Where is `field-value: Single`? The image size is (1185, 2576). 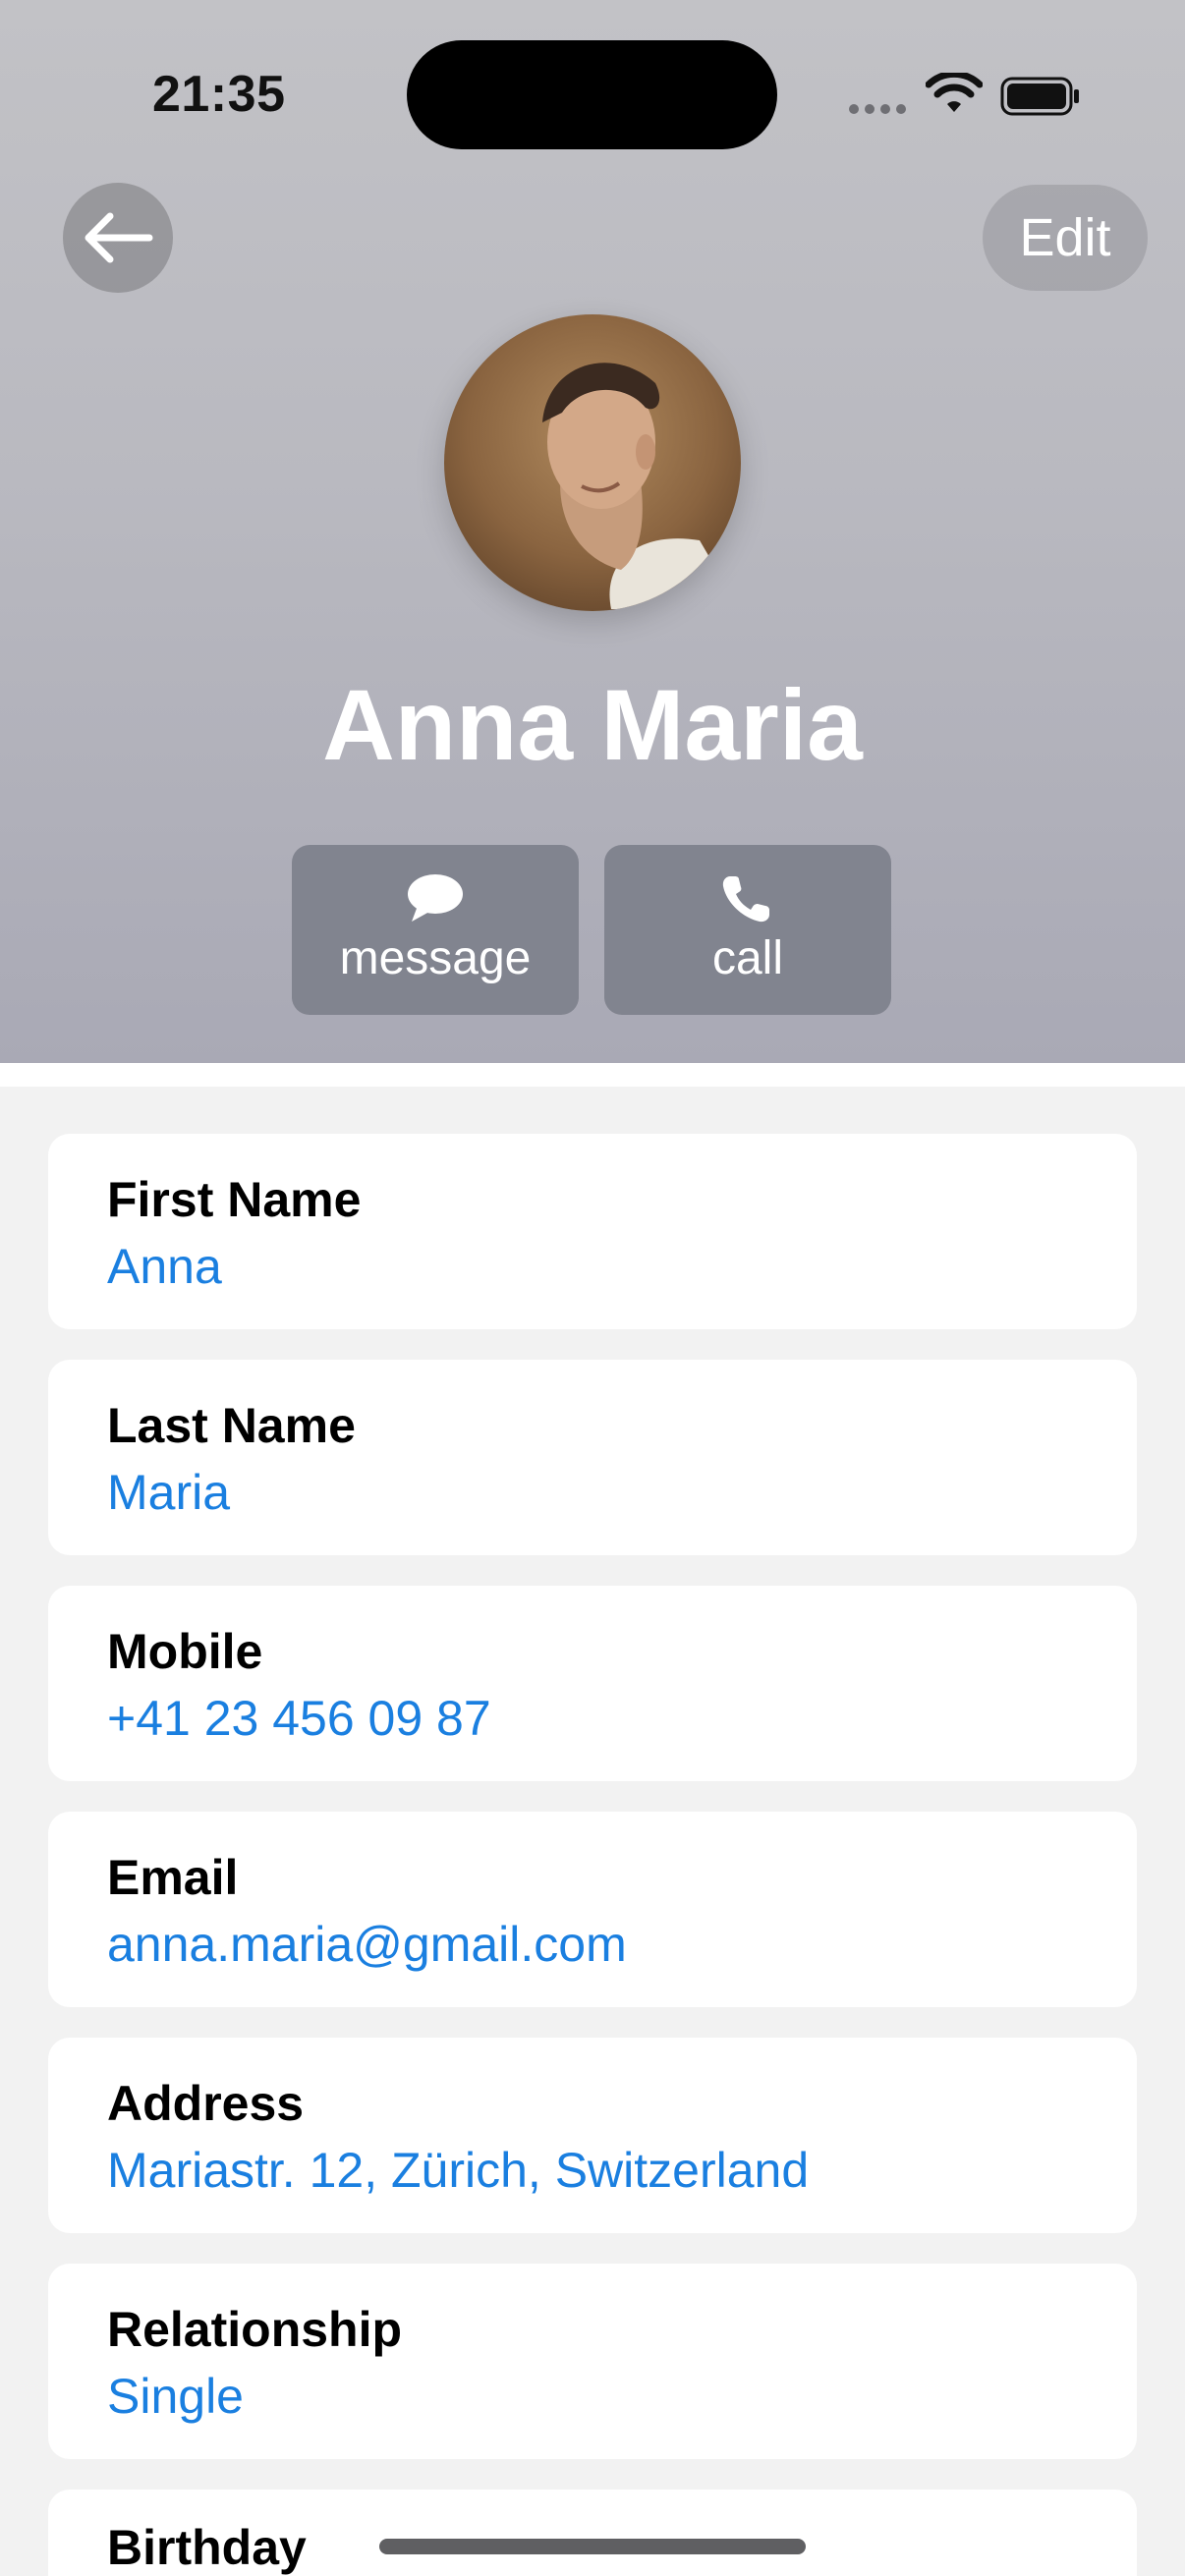
field-value: Single is located at coordinates (176, 2396).